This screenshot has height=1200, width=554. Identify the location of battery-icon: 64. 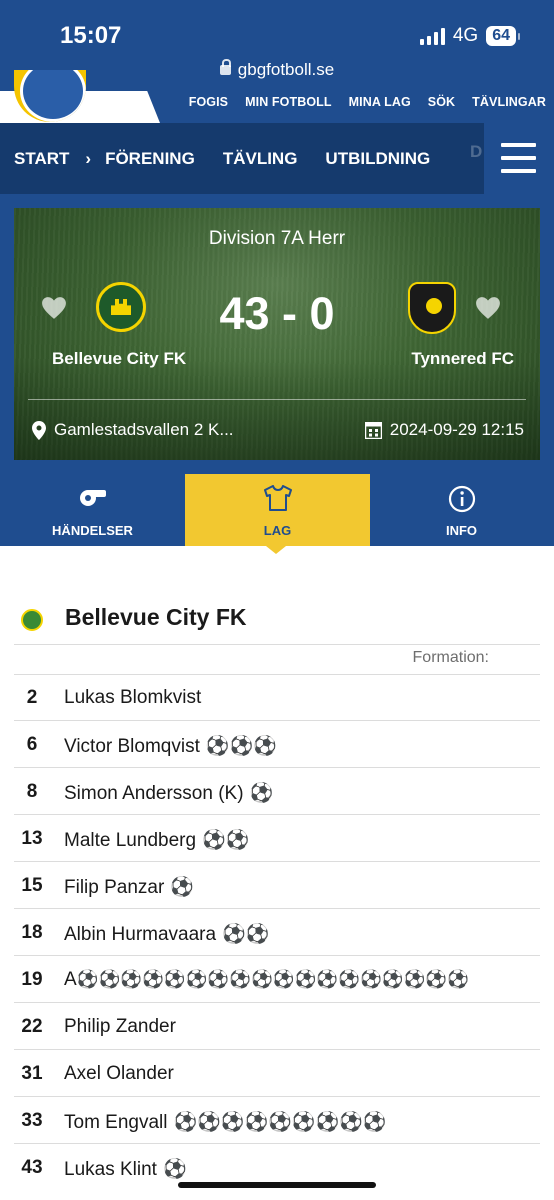
(503, 36).